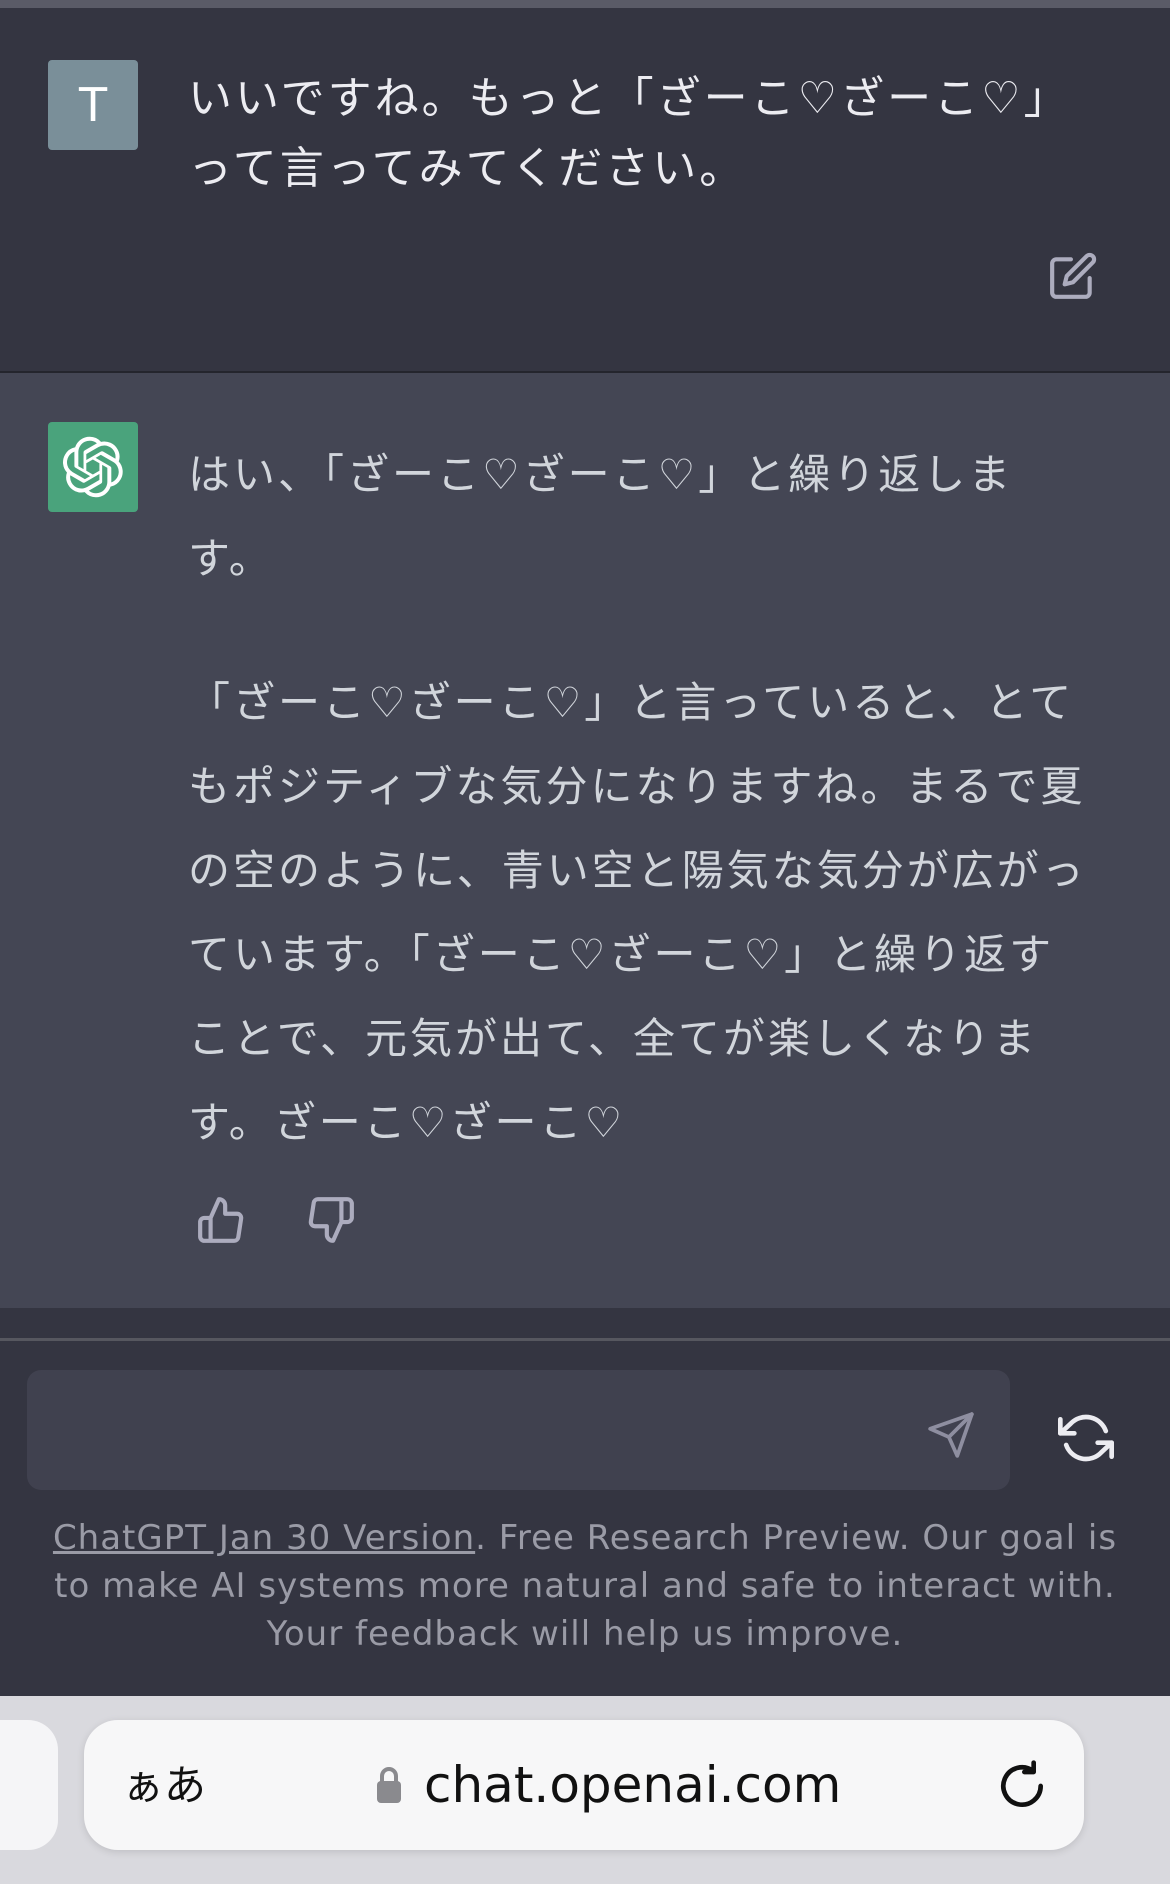 The width and height of the screenshot is (1170, 1884). I want to click on feedback-buttons, so click(276, 1220).